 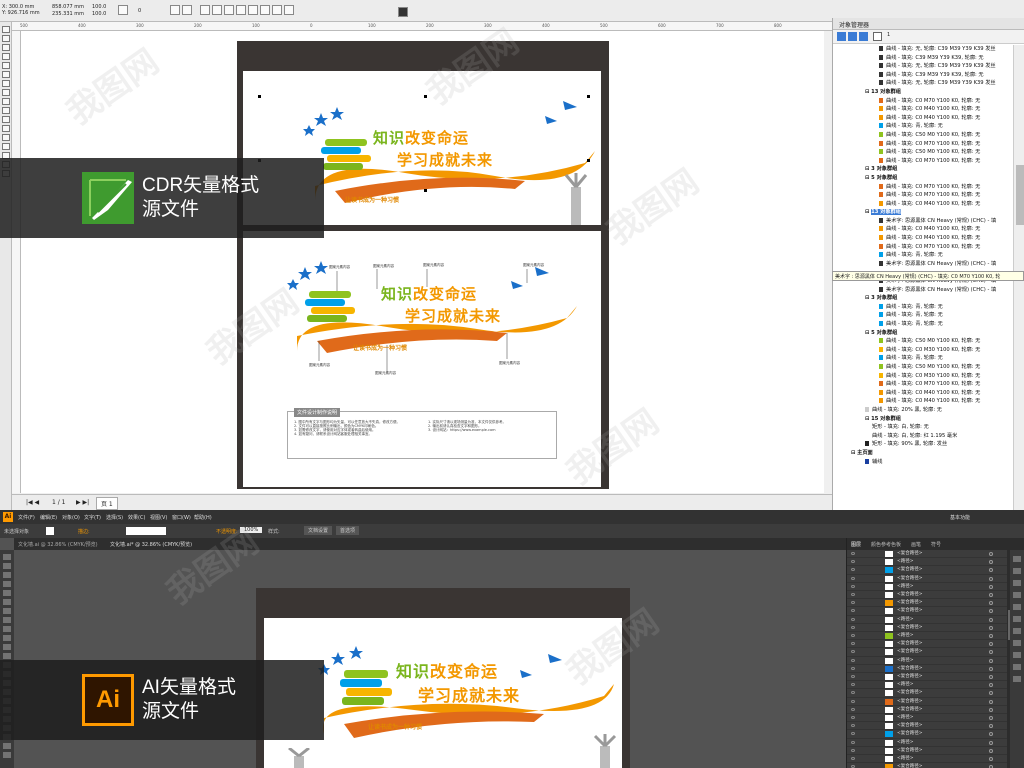 I want to click on menu-item: 效果(C), so click(x=136, y=517).